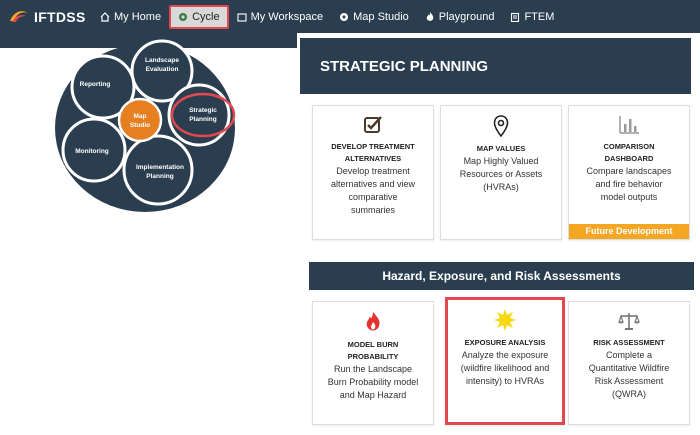  Describe the element at coordinates (373, 356) in the screenshot. I see `model-burn-probability-title-2: PROBABILITY` at that location.